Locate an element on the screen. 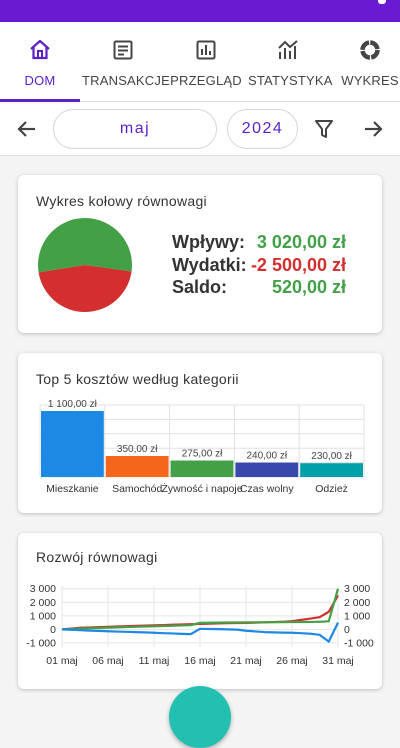  bar-chart-icon is located at coordinates (206, 50).